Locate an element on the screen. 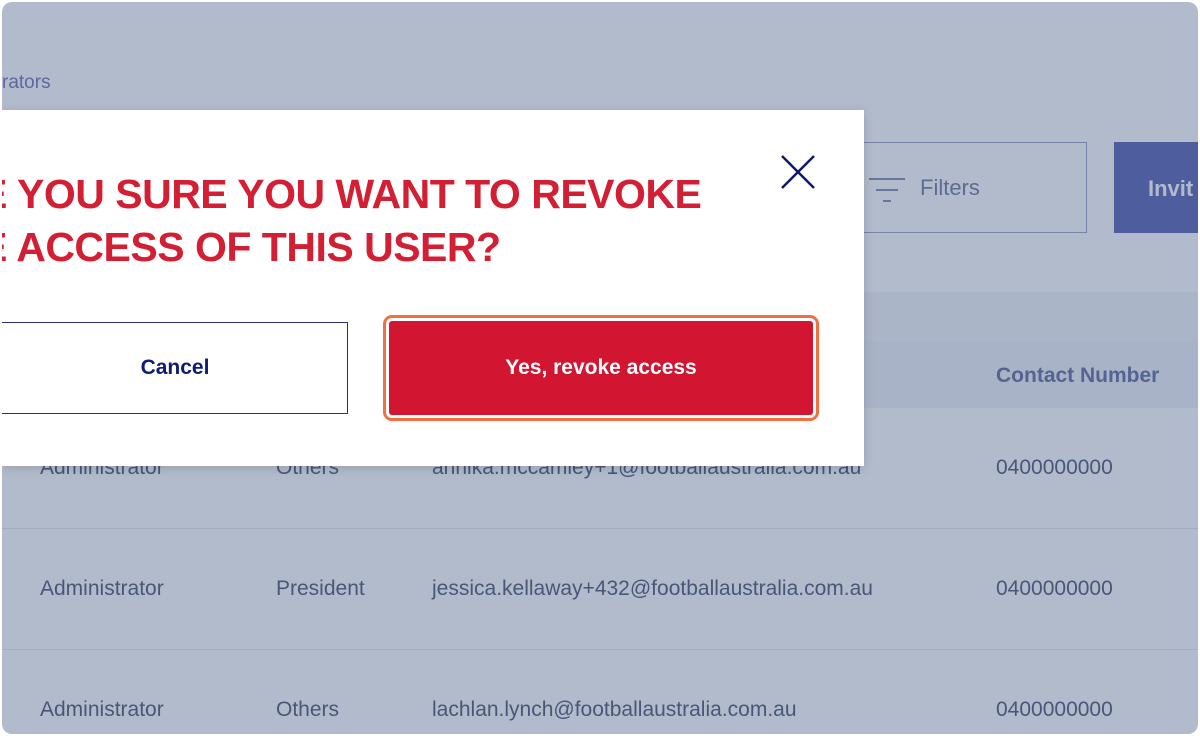 The width and height of the screenshot is (1200, 736). revoke-access-button: Yes, revoke access is located at coordinates (601, 368).